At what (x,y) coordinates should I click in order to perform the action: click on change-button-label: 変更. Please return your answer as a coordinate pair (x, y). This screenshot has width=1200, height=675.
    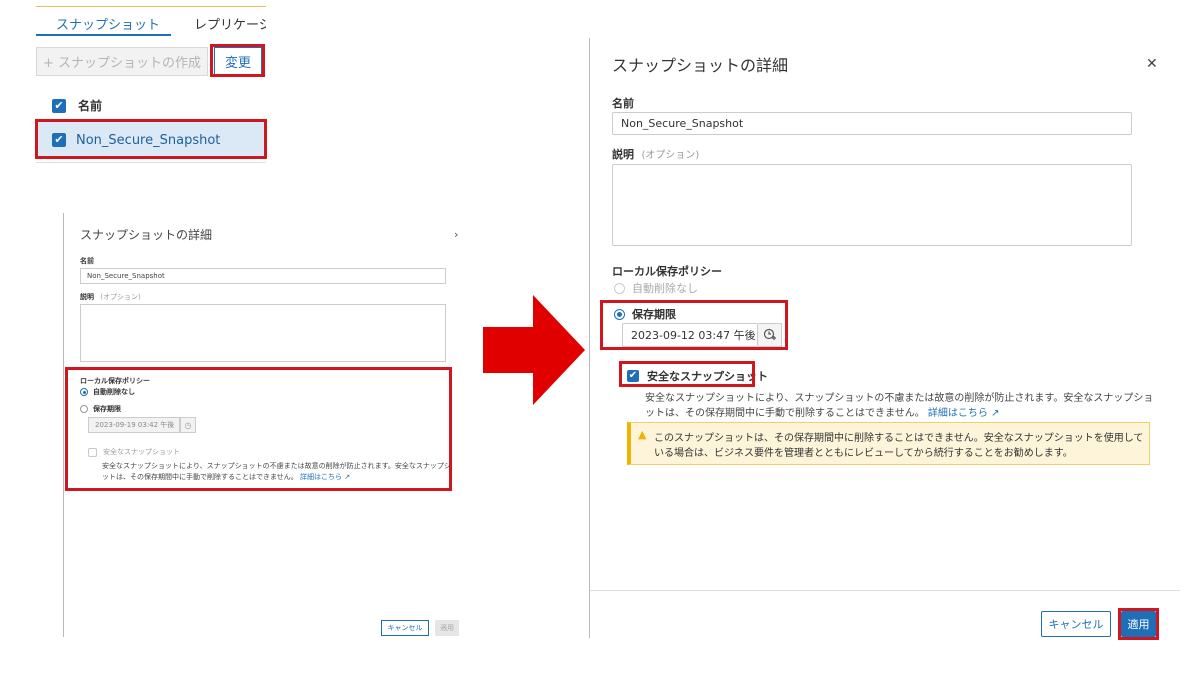
    Looking at the image, I should click on (237, 63).